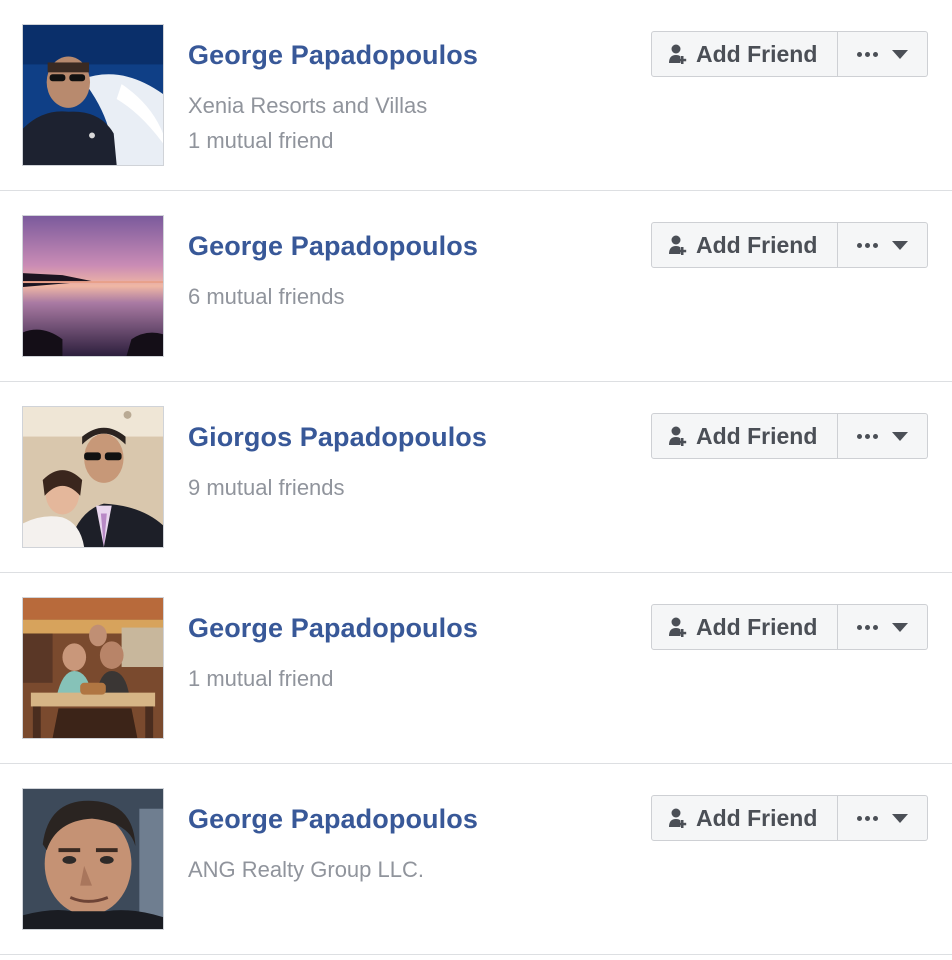 This screenshot has height=960, width=952. Describe the element at coordinates (306, 869) in the screenshot. I see `workplace-text: ANG Realty Group LLC.` at that location.